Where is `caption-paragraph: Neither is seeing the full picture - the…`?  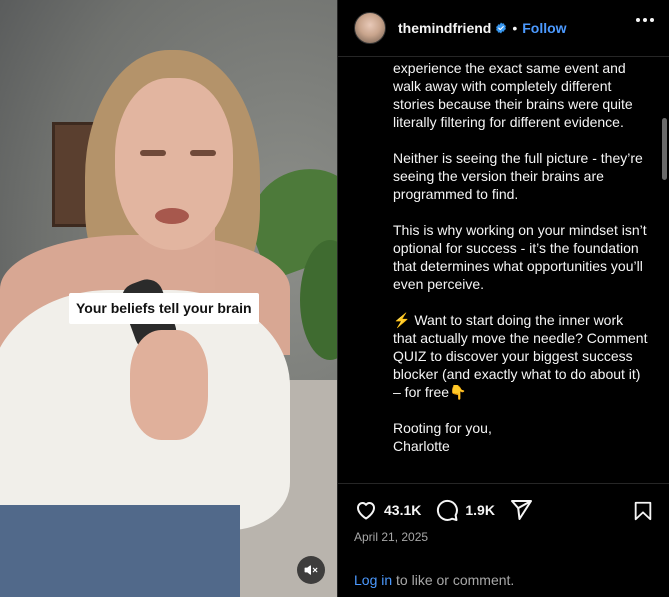 caption-paragraph: Neither is seeing the full picture - the… is located at coordinates (518, 176).